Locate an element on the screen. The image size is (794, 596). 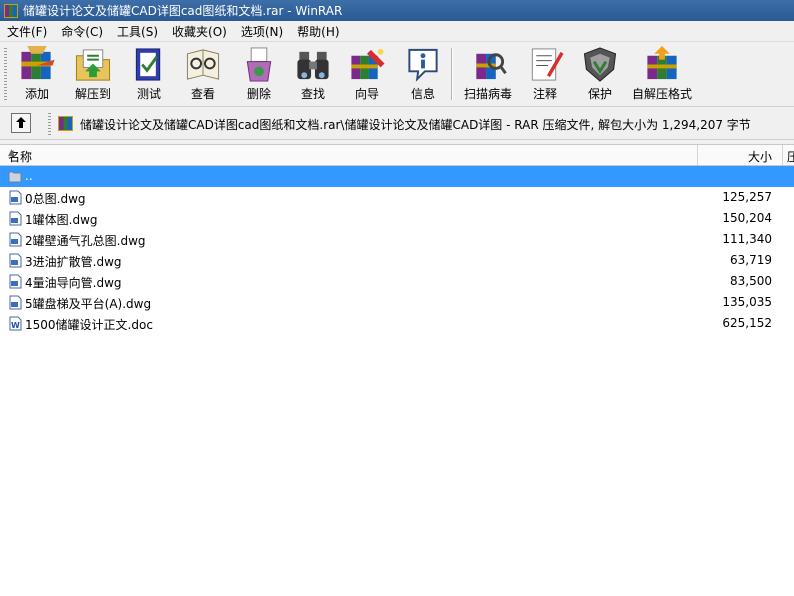
file-name: 5罐盘梯及平台(A).dwg is located at coordinates (88, 304).